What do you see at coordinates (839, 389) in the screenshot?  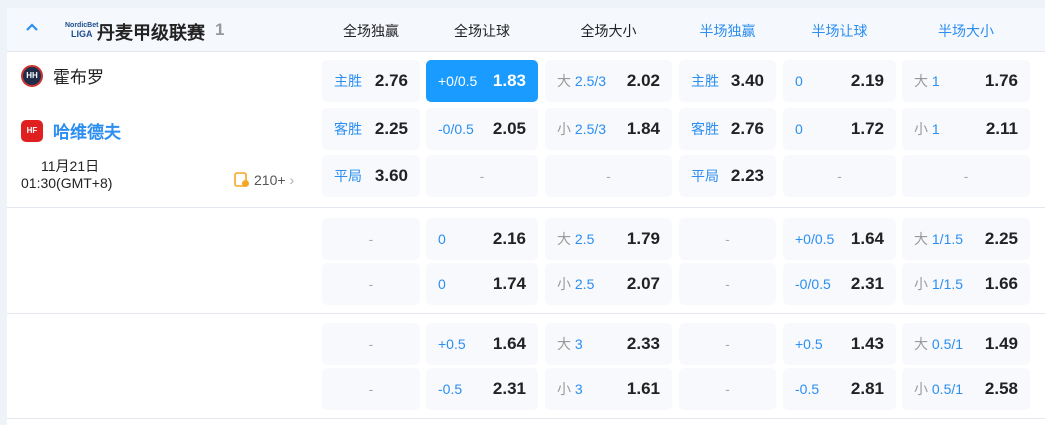 I see `odds-cell: -0.5 2.81` at bounding box center [839, 389].